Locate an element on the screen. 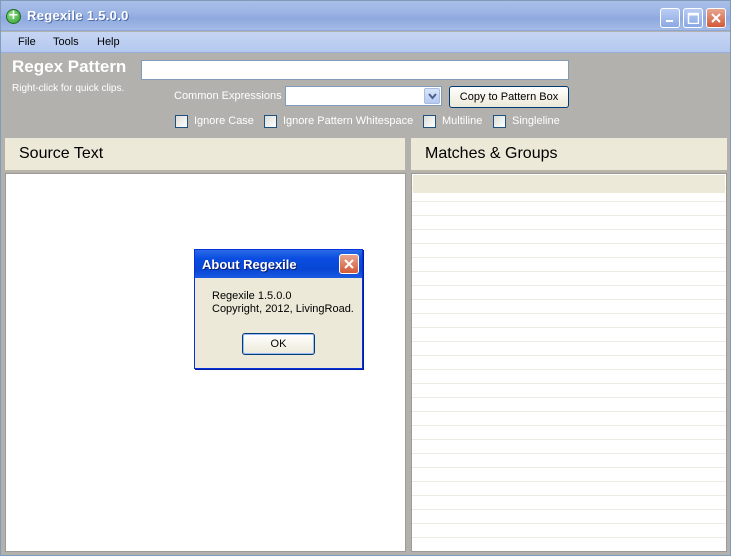 The image size is (731, 556). common-expressions-label: Common Expressions is located at coordinates (228, 96).